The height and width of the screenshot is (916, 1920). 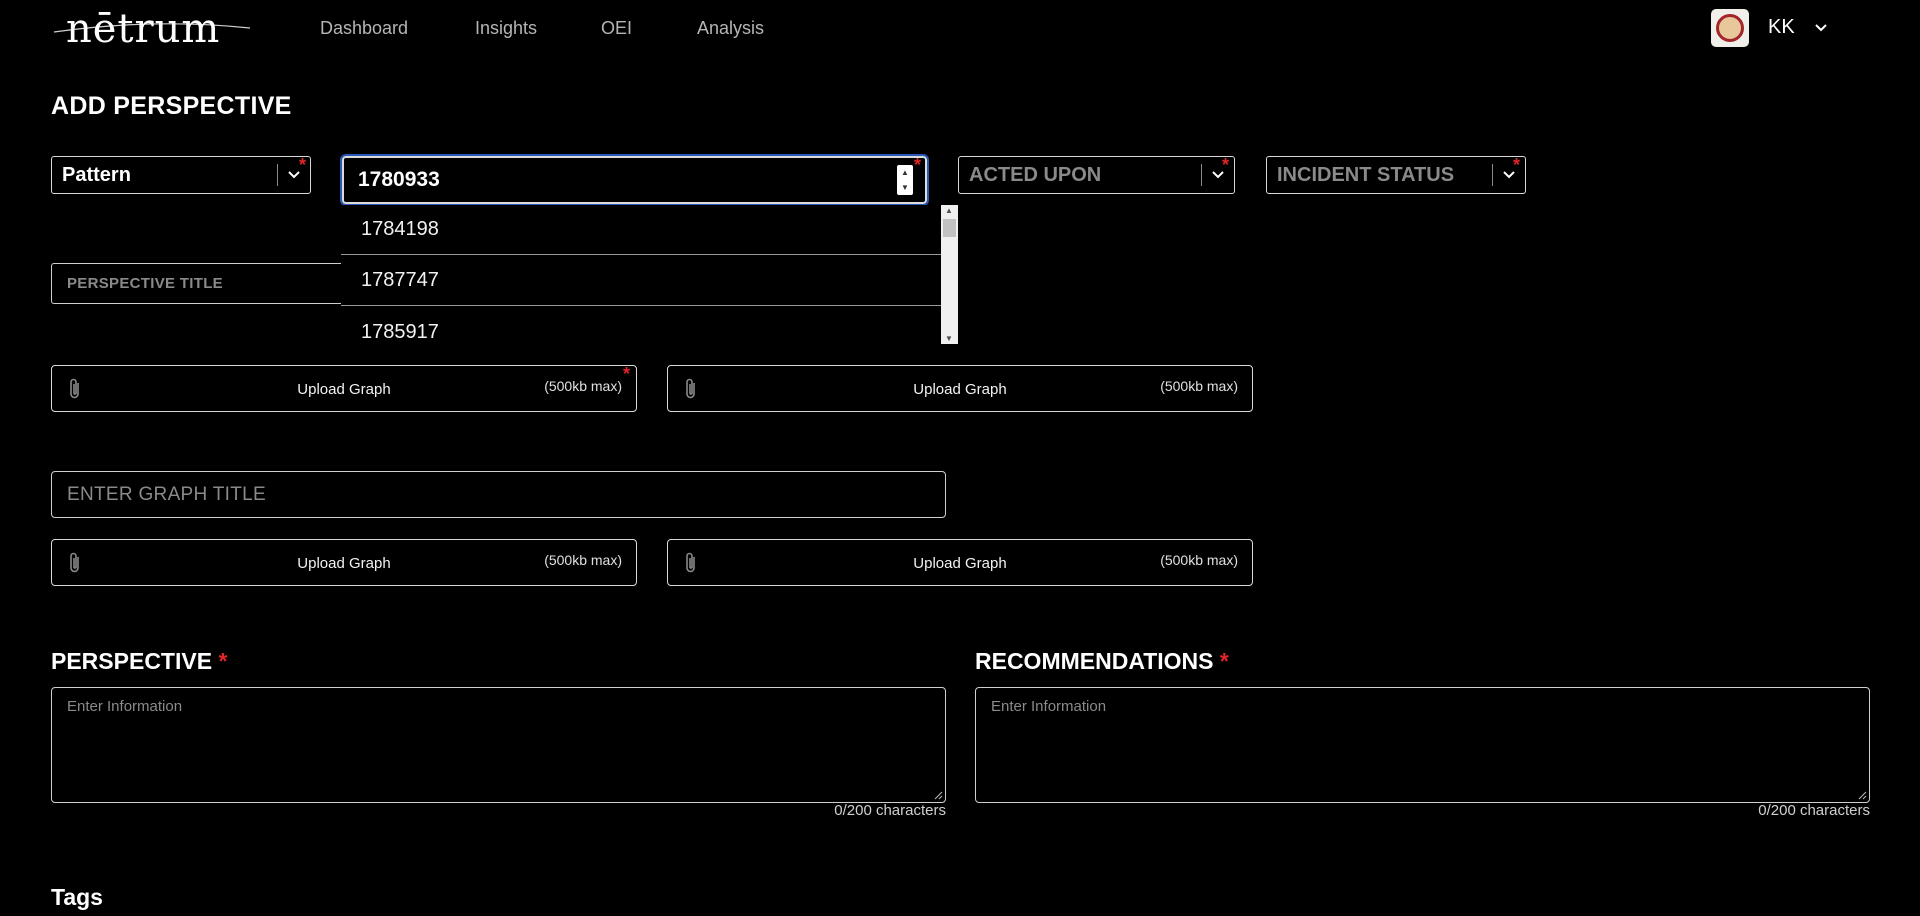 I want to click on perspective-title-input: PERSPECTIVE TITLE, so click(x=201, y=283).